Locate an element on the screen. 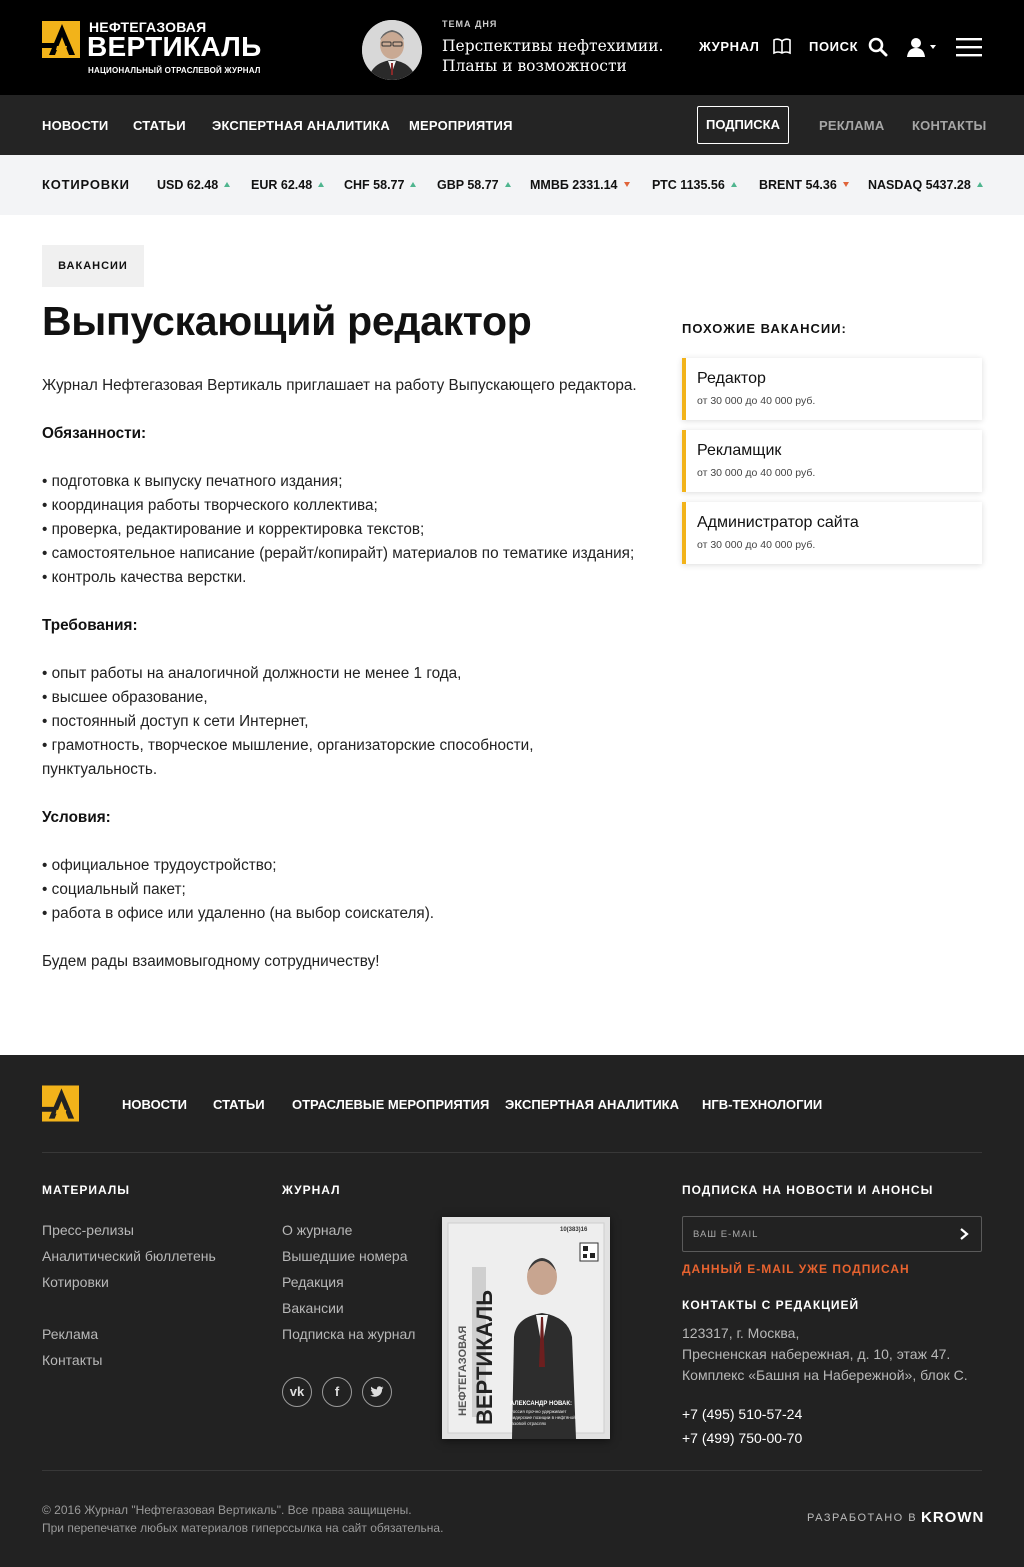 The width and height of the screenshot is (1024, 1567). twitter-bird-icon is located at coordinates (377, 1391).